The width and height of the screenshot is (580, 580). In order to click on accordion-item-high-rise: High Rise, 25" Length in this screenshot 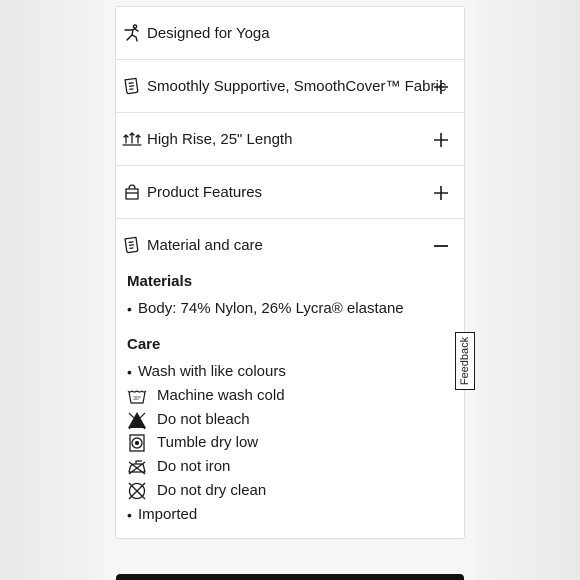, I will do `click(290, 139)`.